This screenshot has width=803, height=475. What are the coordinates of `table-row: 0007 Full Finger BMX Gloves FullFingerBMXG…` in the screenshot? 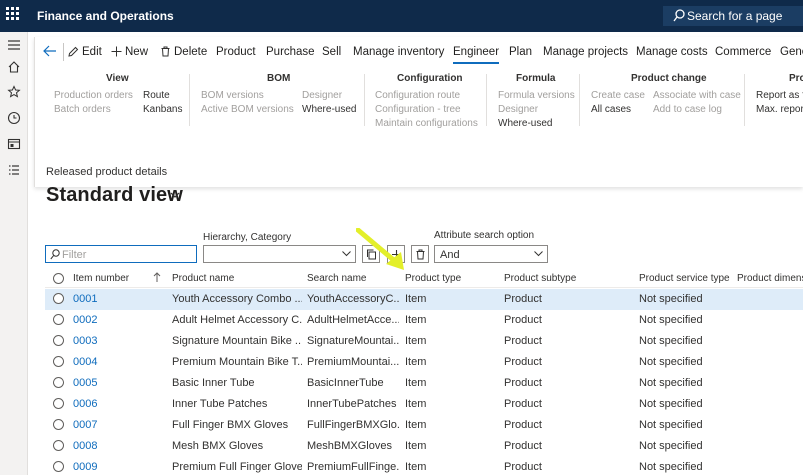 It's located at (424, 425).